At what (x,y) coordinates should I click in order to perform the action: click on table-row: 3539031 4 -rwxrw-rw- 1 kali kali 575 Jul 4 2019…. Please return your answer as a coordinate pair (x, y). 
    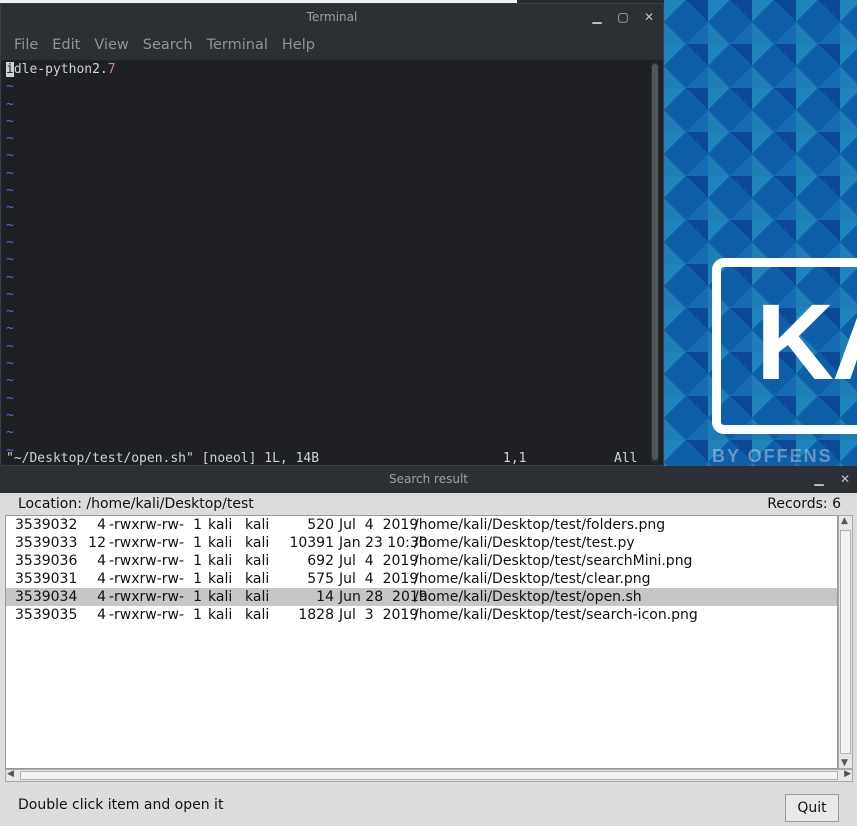
    Looking at the image, I should click on (421, 579).